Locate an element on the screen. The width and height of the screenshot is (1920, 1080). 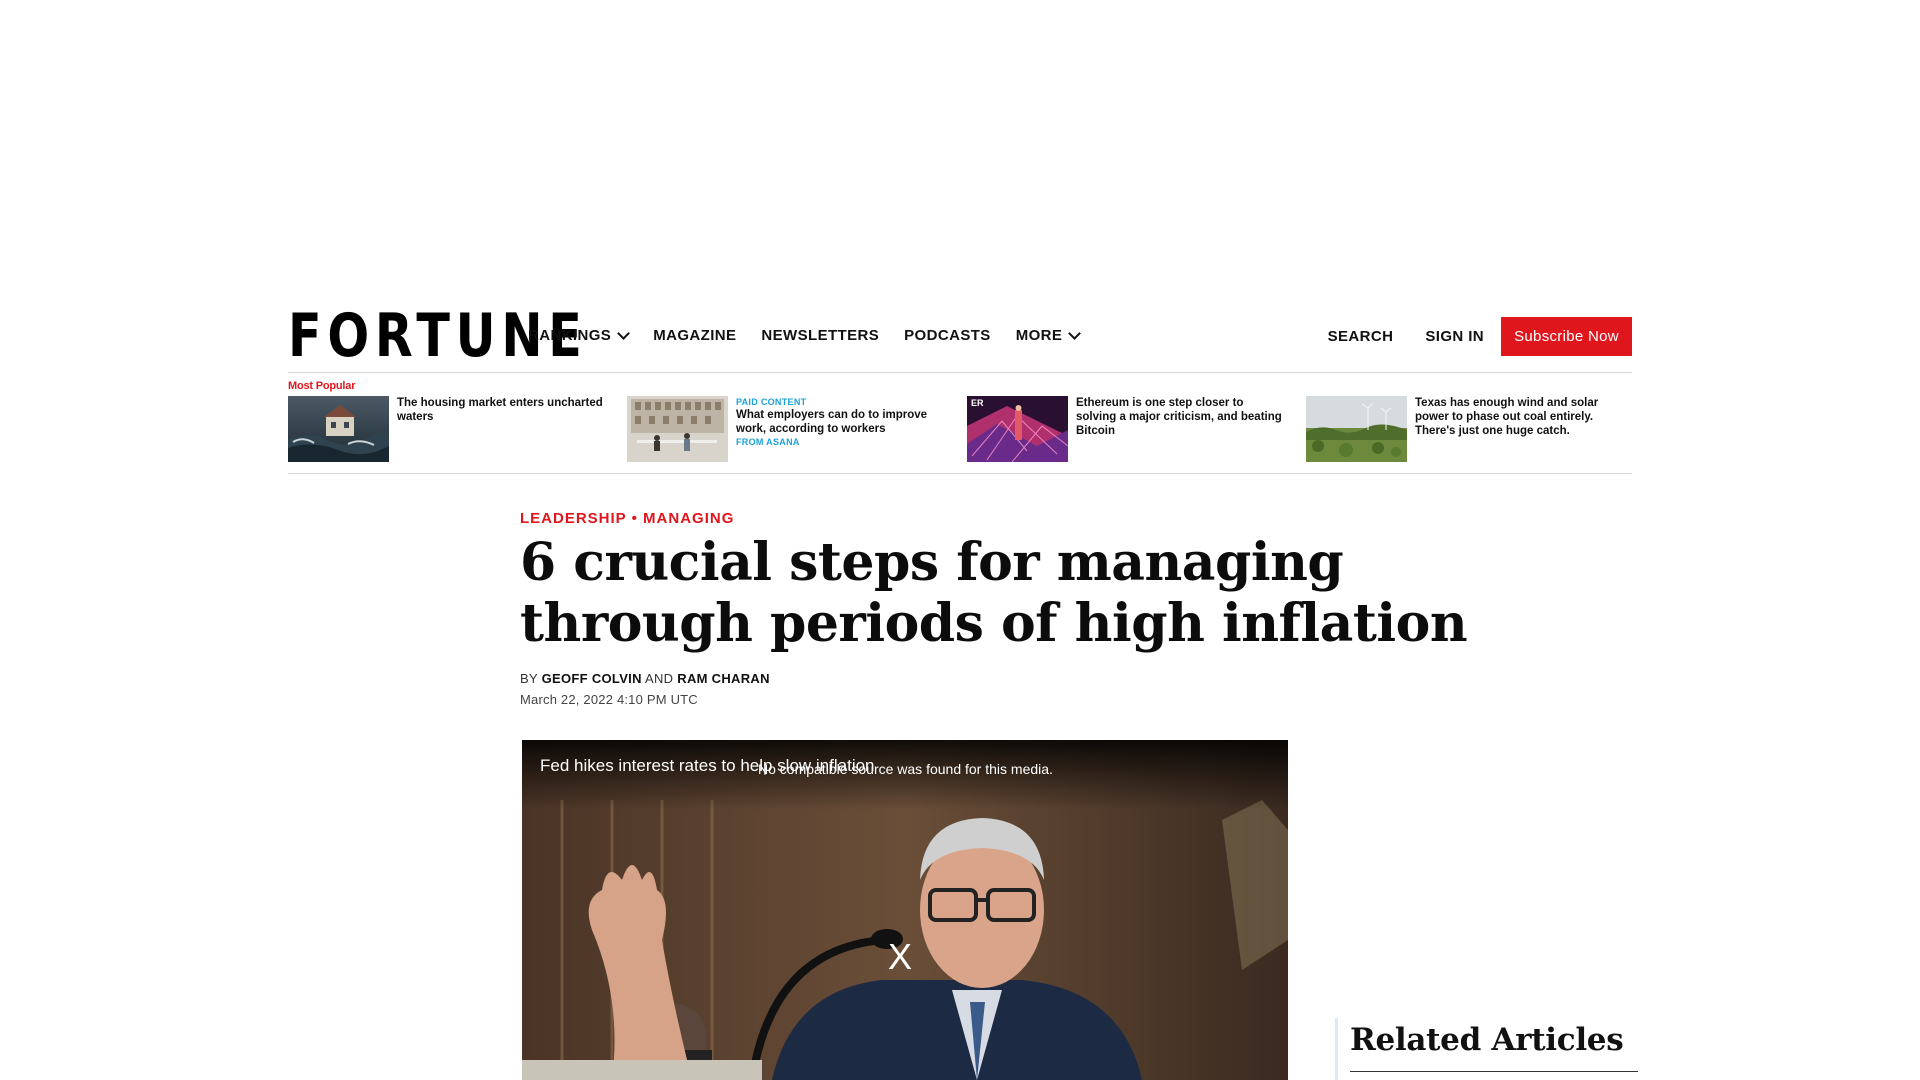
nav-magazine-label: MAGAZINE is located at coordinates (695, 335).